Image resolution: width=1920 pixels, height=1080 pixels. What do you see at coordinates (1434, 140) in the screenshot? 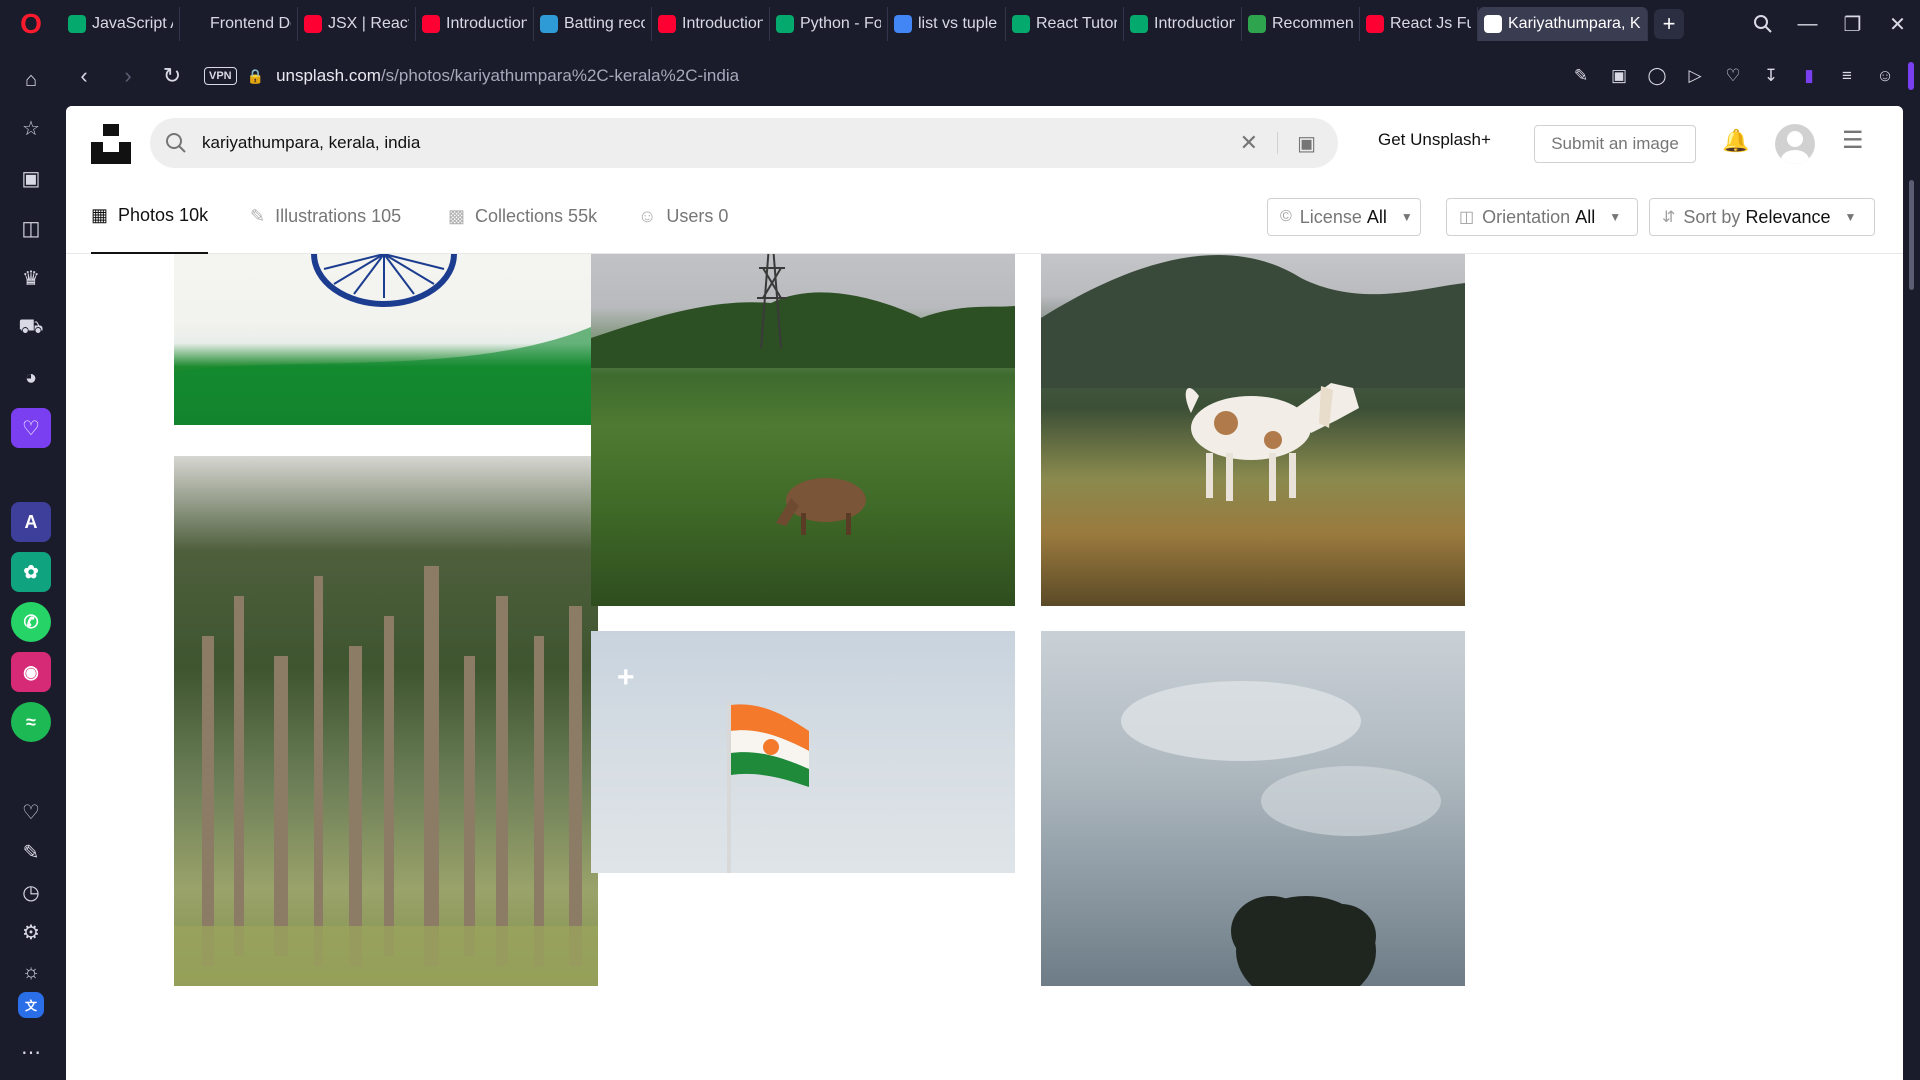
I see `get-unsplash-plus-link: Get Unsplash+` at bounding box center [1434, 140].